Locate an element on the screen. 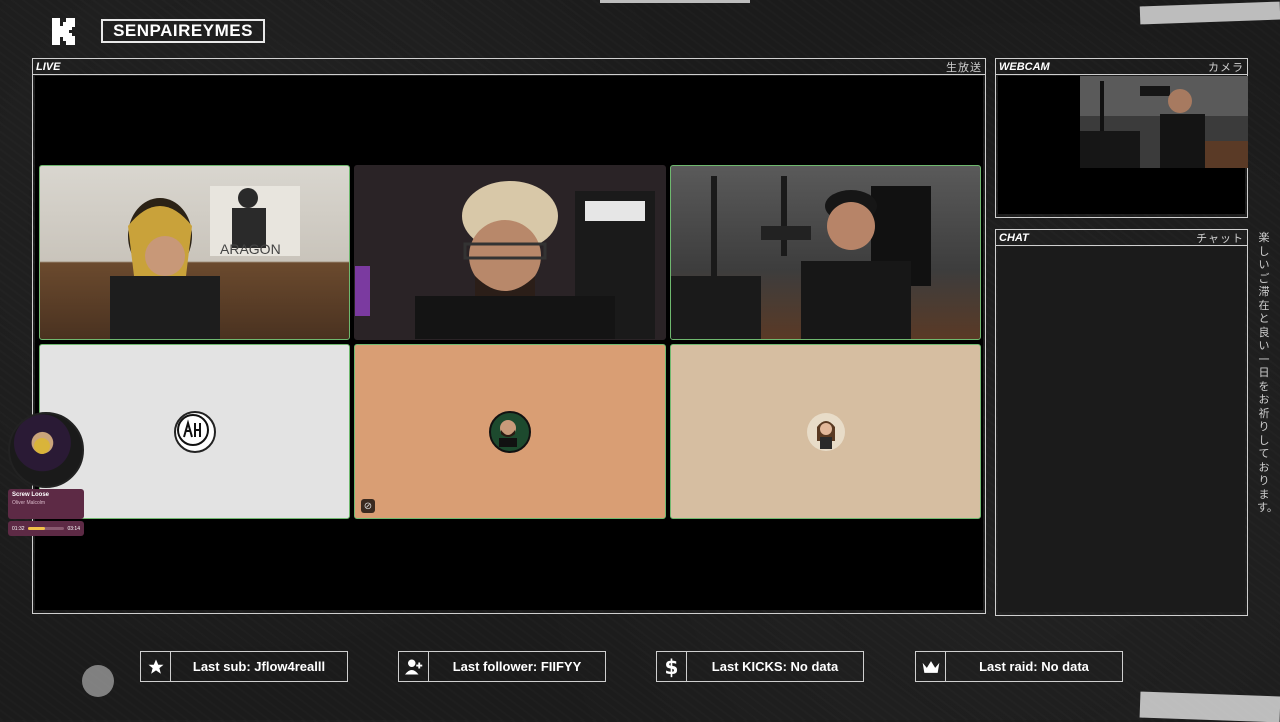 This screenshot has height=722, width=1280. female-avatar-icon is located at coordinates (825, 434).